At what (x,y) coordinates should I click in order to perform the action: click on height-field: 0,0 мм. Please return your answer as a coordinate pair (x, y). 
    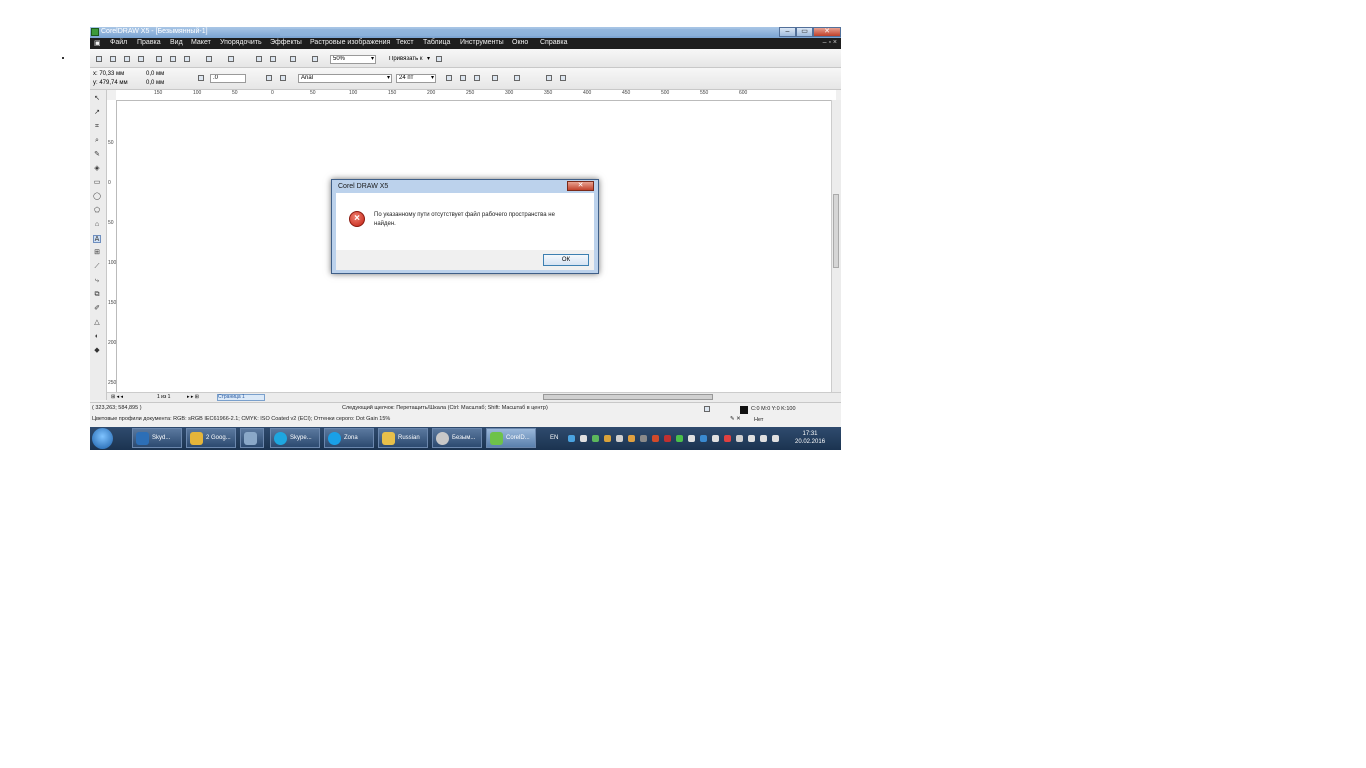
    Looking at the image, I should click on (155, 83).